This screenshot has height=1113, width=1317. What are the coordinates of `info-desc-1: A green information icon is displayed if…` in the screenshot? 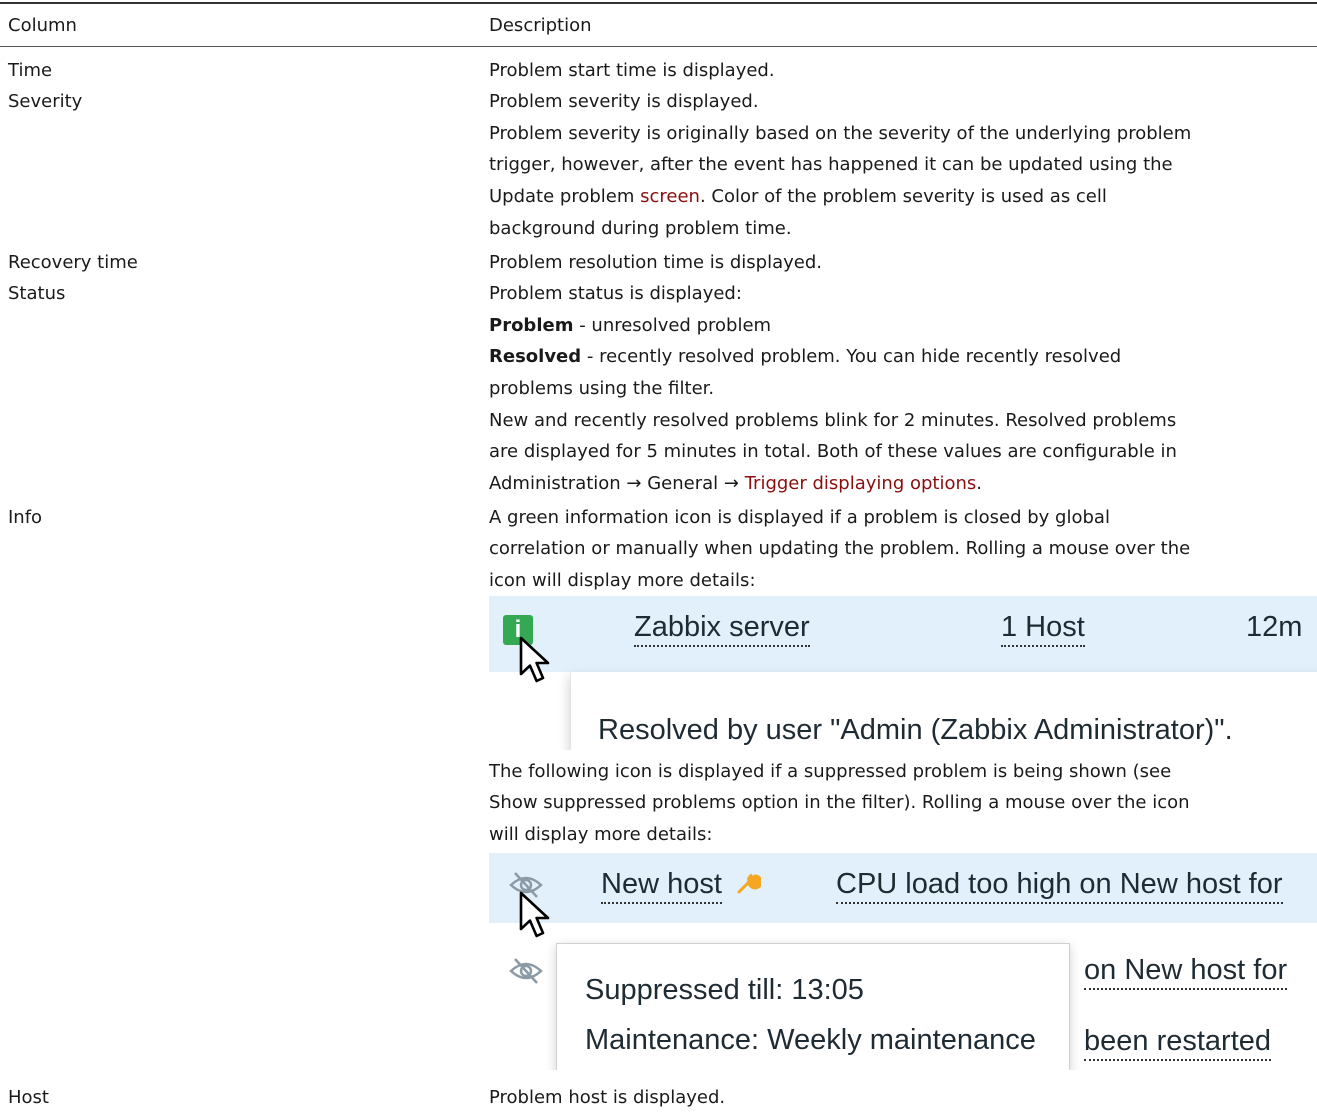 It's located at (799, 517).